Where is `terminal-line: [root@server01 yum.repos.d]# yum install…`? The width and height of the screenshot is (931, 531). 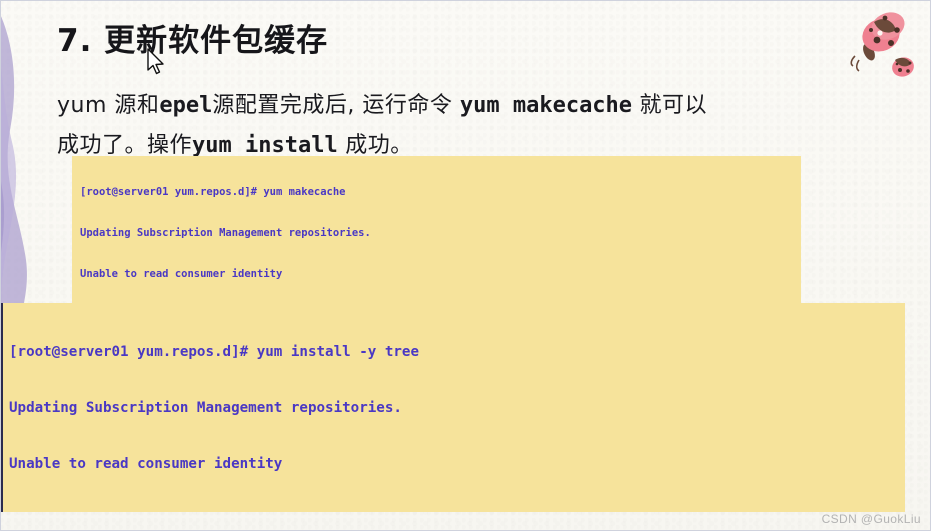
terminal-line: [root@server01 yum.repos.d]# yum install… is located at coordinates (214, 352).